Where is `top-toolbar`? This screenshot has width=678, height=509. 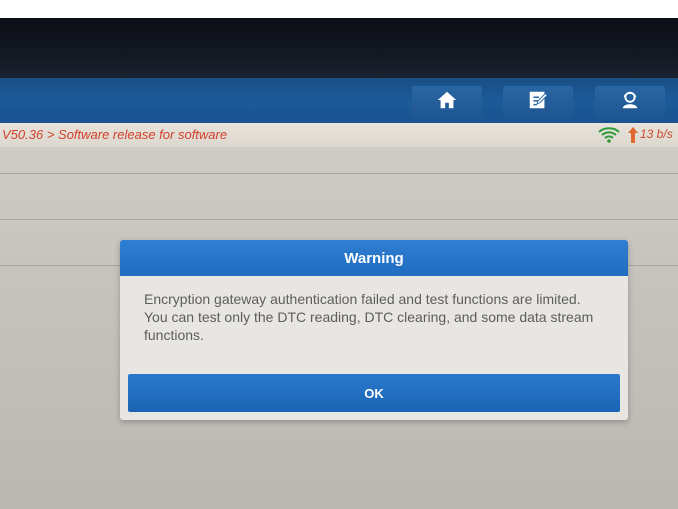
top-toolbar is located at coordinates (339, 101).